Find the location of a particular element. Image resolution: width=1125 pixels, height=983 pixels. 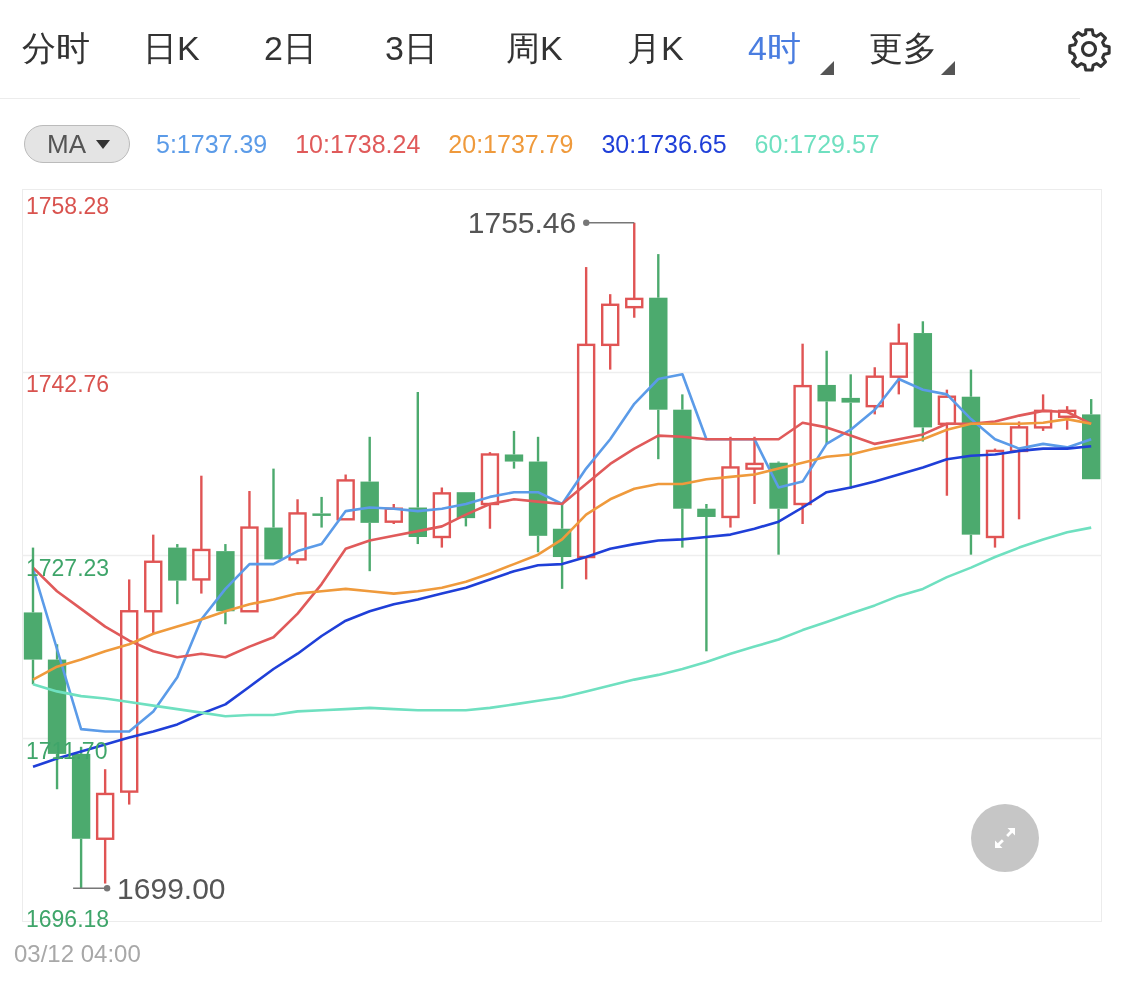

caret-icon is located at coordinates (103, 144).